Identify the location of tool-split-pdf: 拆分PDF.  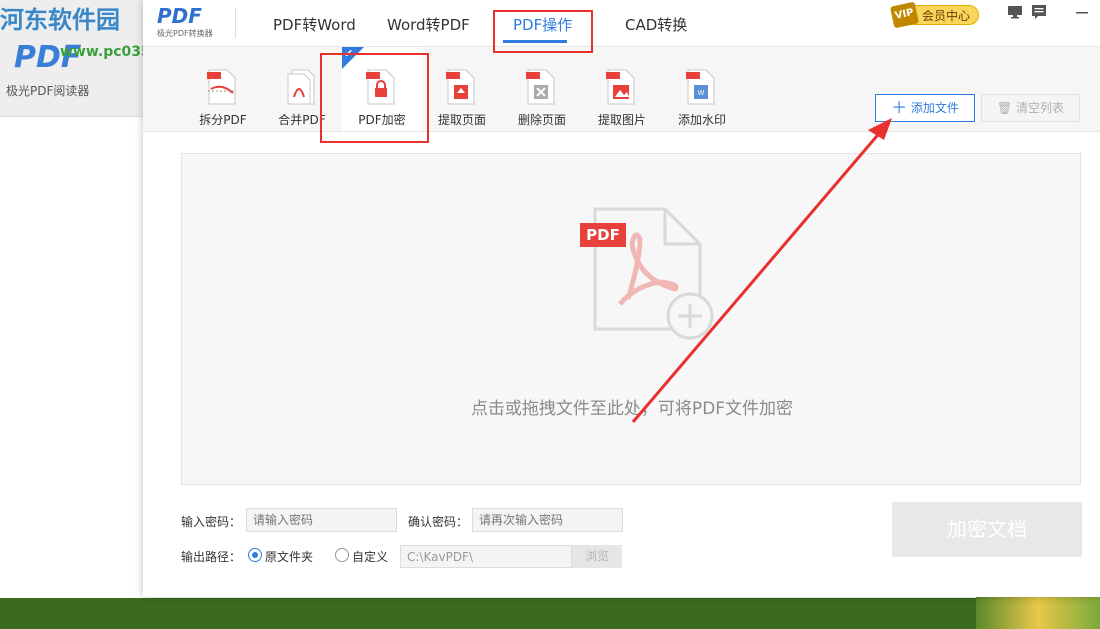
(223, 89).